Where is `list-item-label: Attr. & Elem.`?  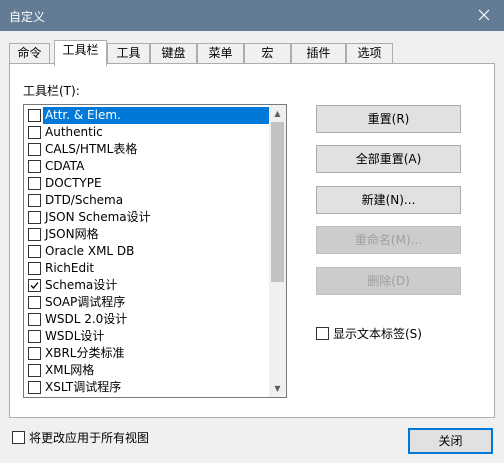 list-item-label: Attr. & Elem. is located at coordinates (156, 115).